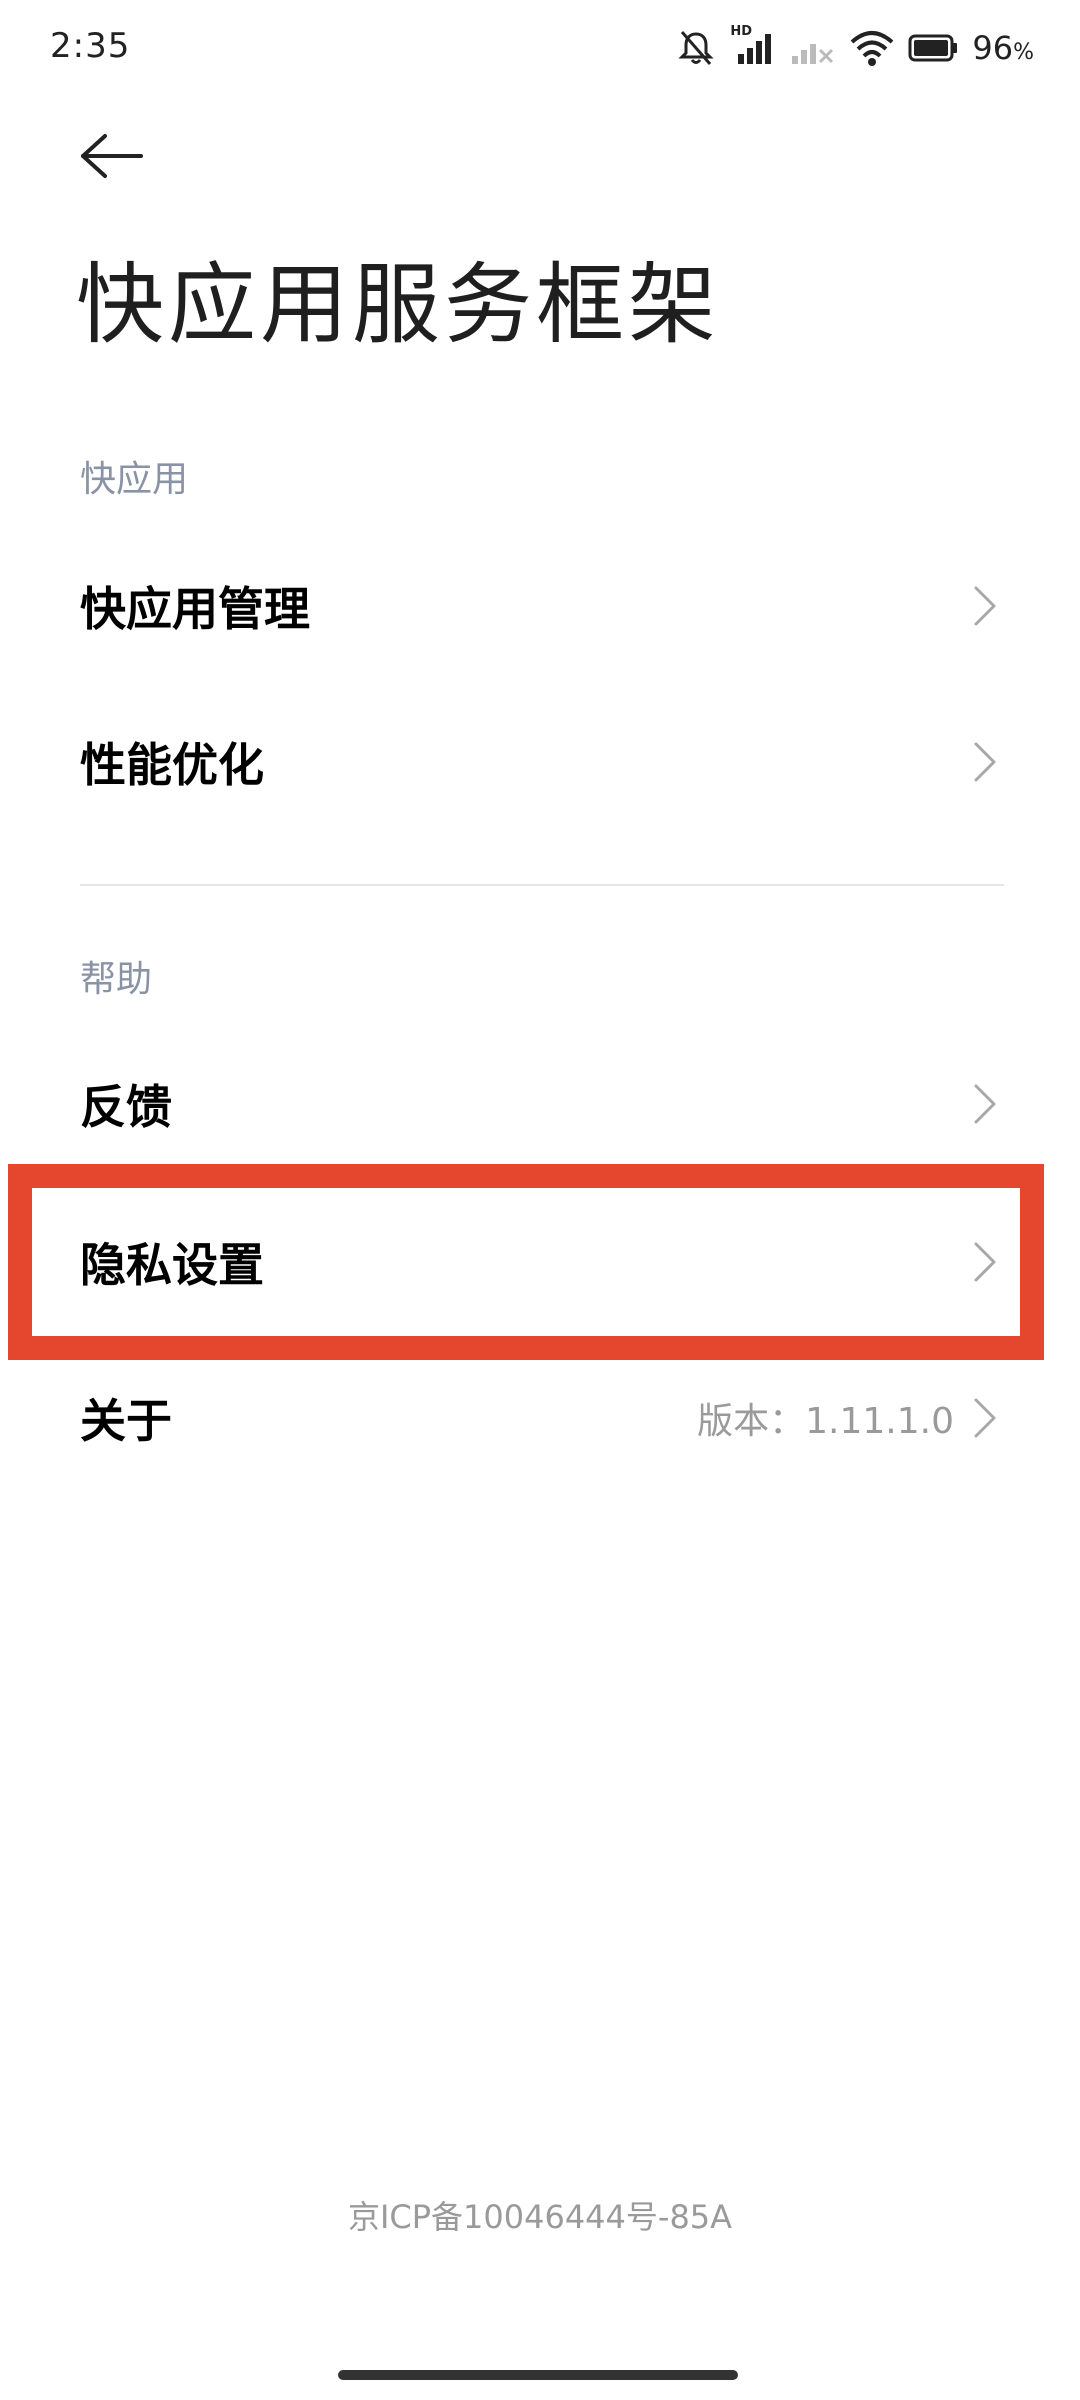 The width and height of the screenshot is (1080, 2400). What do you see at coordinates (540, 1262) in the screenshot?
I see `privacy-settings-item: 隐私设置` at bounding box center [540, 1262].